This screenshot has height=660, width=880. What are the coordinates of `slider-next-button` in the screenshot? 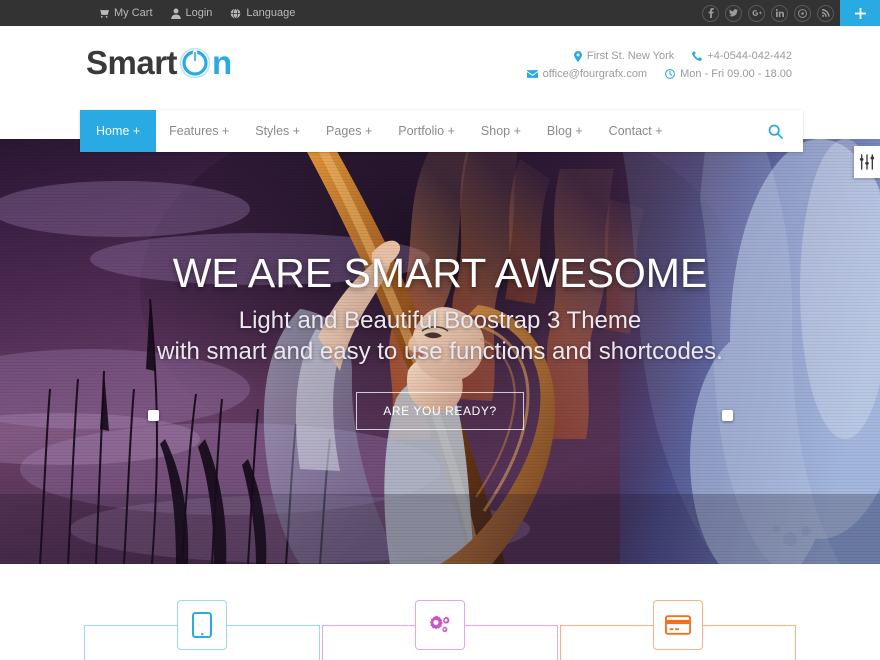 It's located at (727, 415).